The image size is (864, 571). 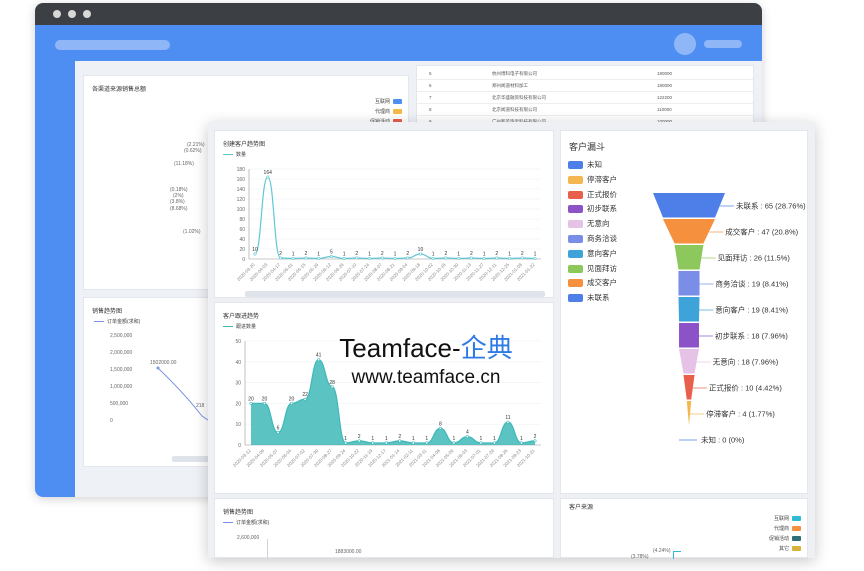 What do you see at coordinates (723, 440) in the screenshot?
I see `funnel-stage-label: 未知 : 0 (0%)` at bounding box center [723, 440].